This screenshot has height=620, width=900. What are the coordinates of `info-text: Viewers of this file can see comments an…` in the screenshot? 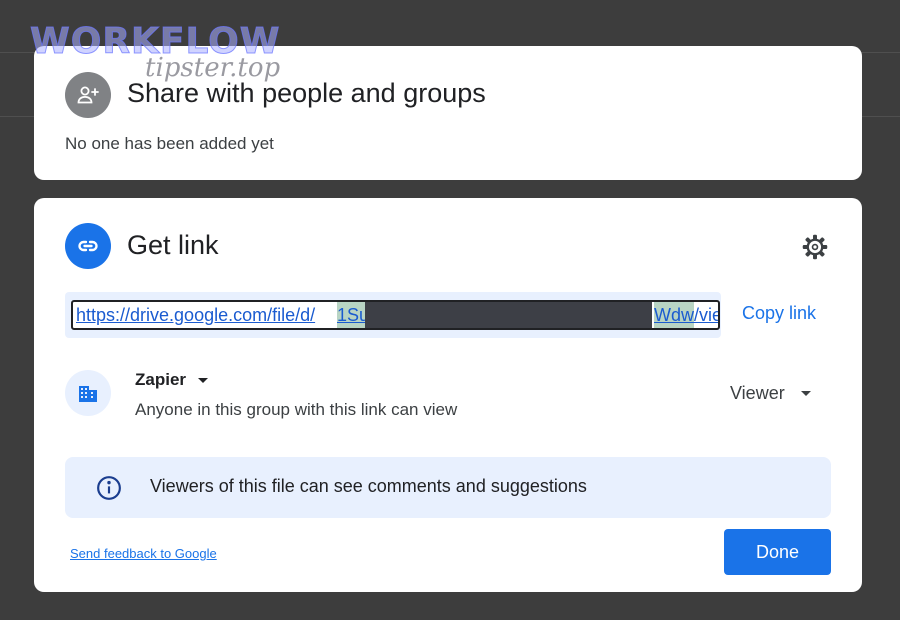 It's located at (368, 486).